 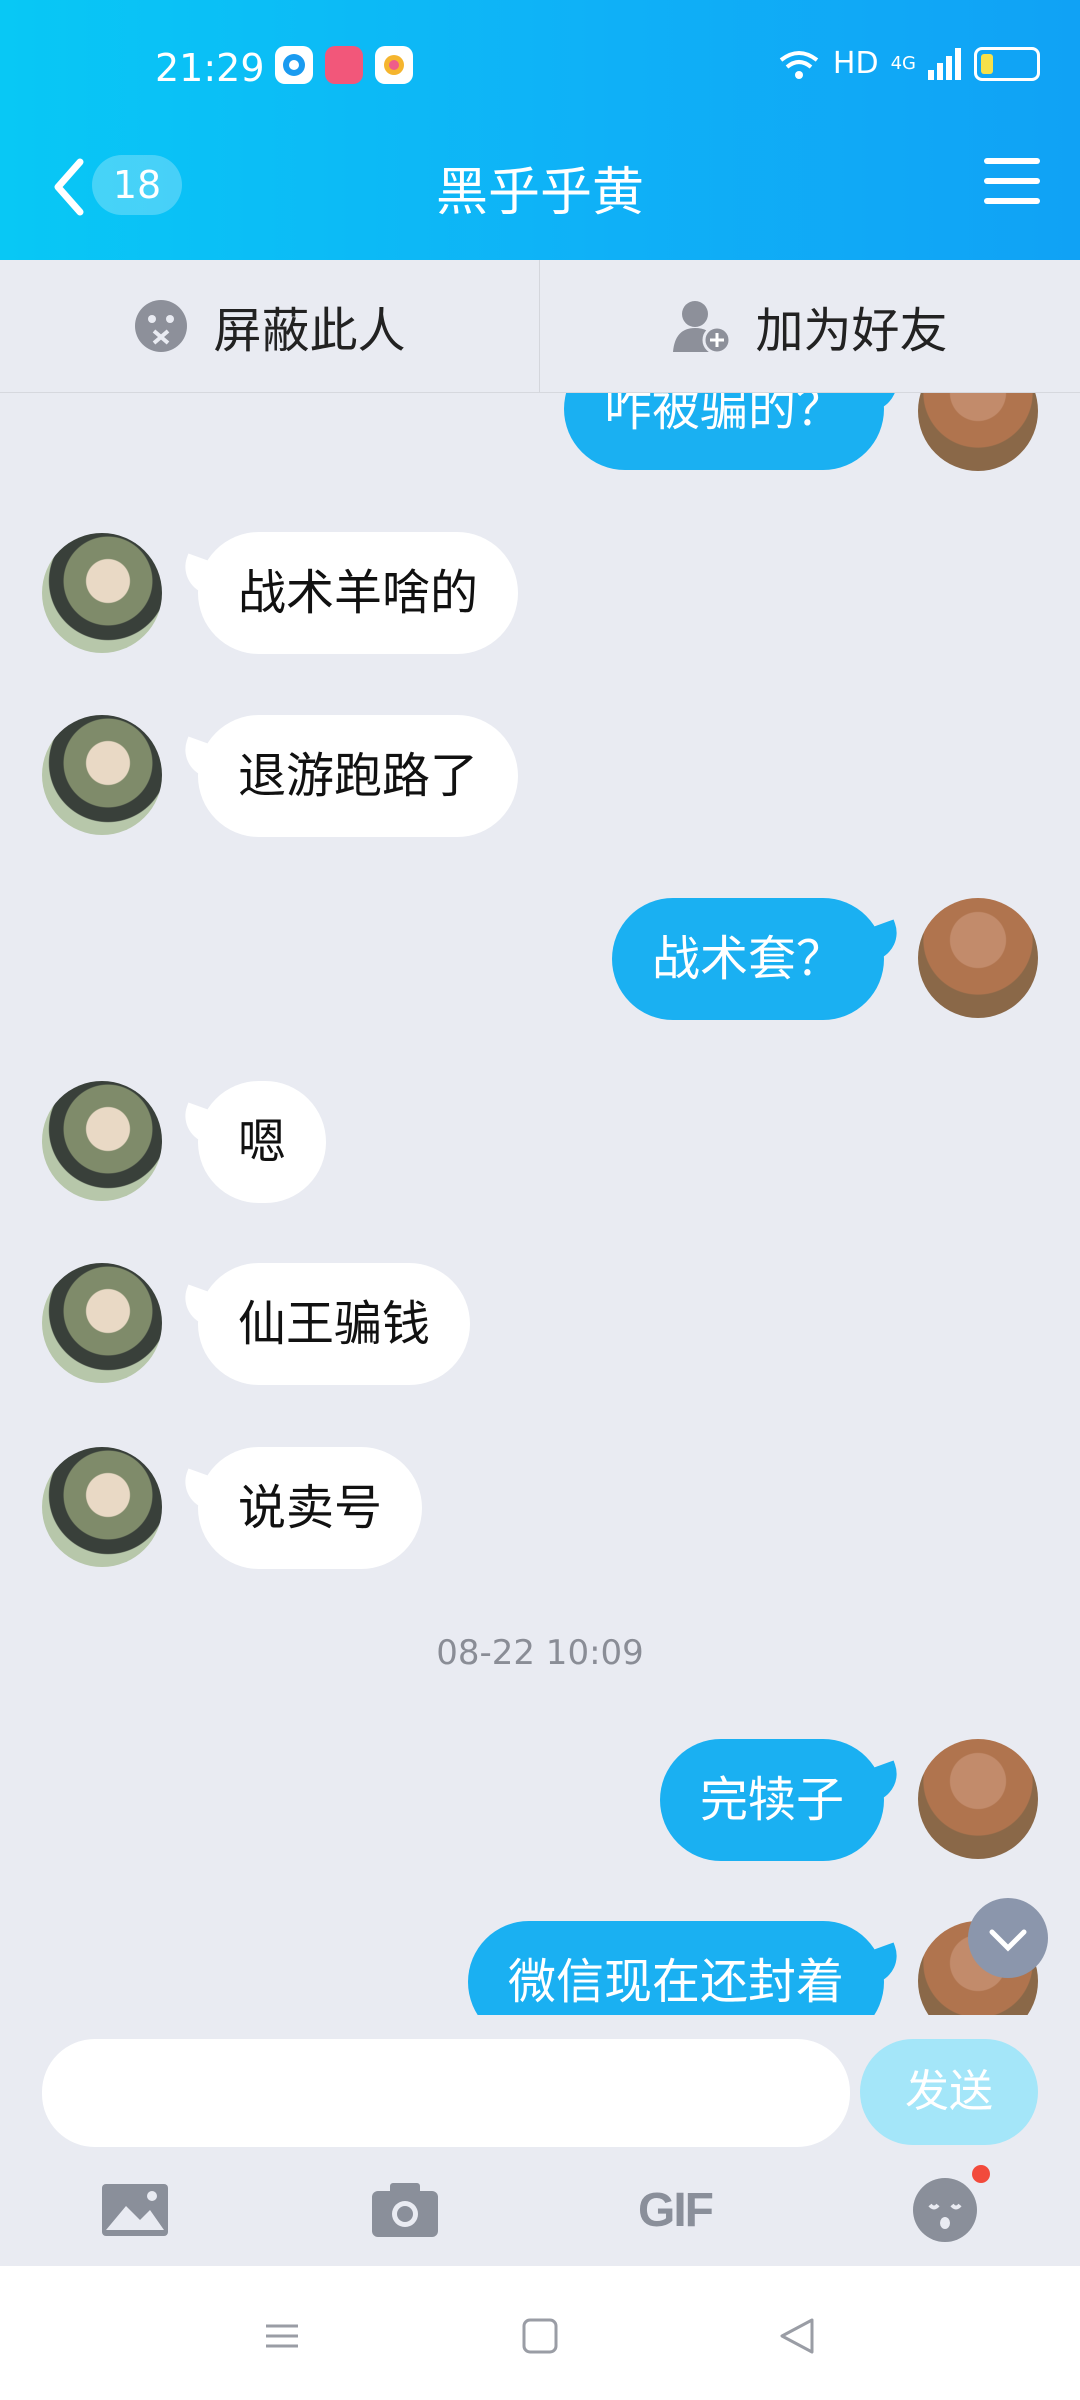 What do you see at coordinates (344, 65) in the screenshot?
I see `bilibili-icon` at bounding box center [344, 65].